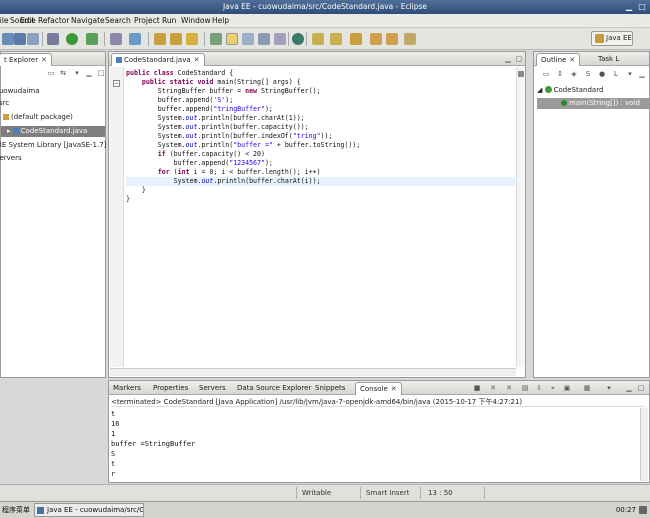 The image size is (650, 518). I want to click on open-task-icon, so click(176, 39).